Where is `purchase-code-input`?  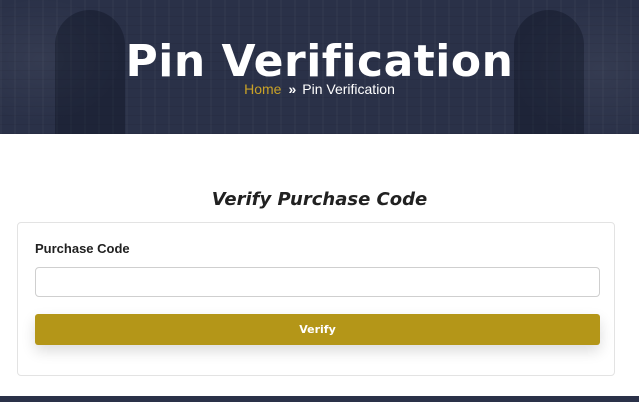 purchase-code-input is located at coordinates (317, 282).